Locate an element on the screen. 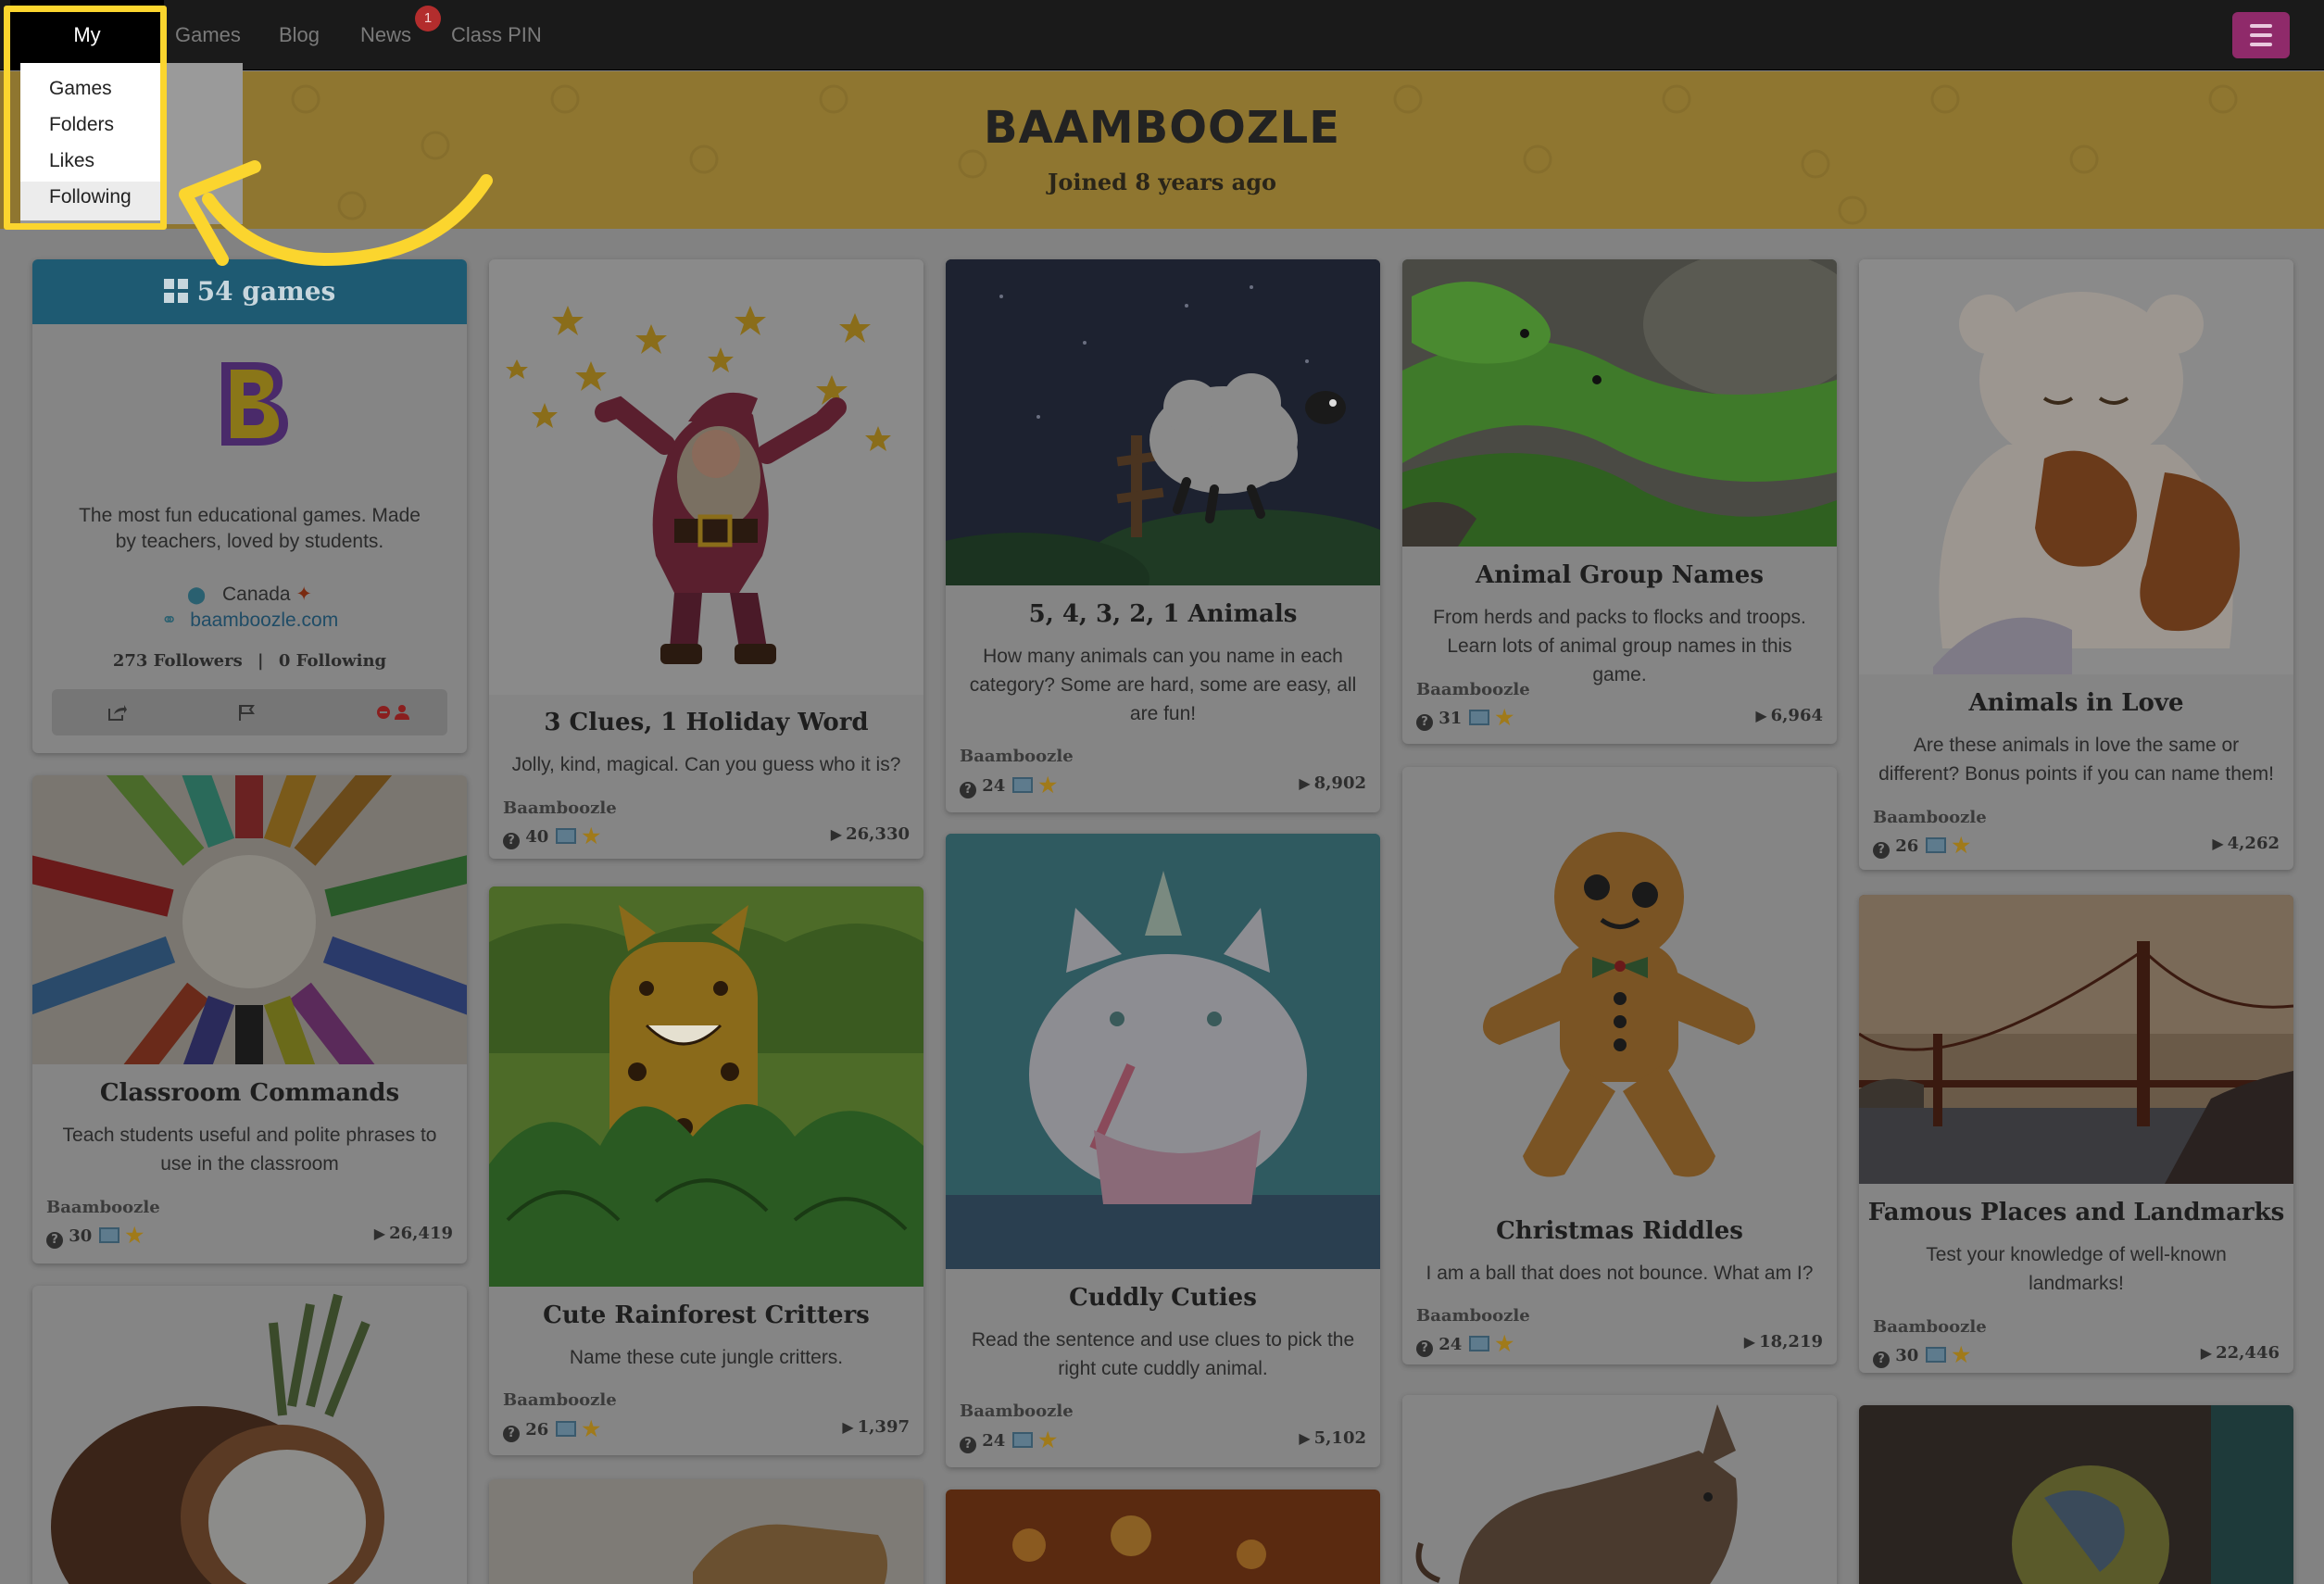  following-count: 0 Following is located at coordinates (332, 661).